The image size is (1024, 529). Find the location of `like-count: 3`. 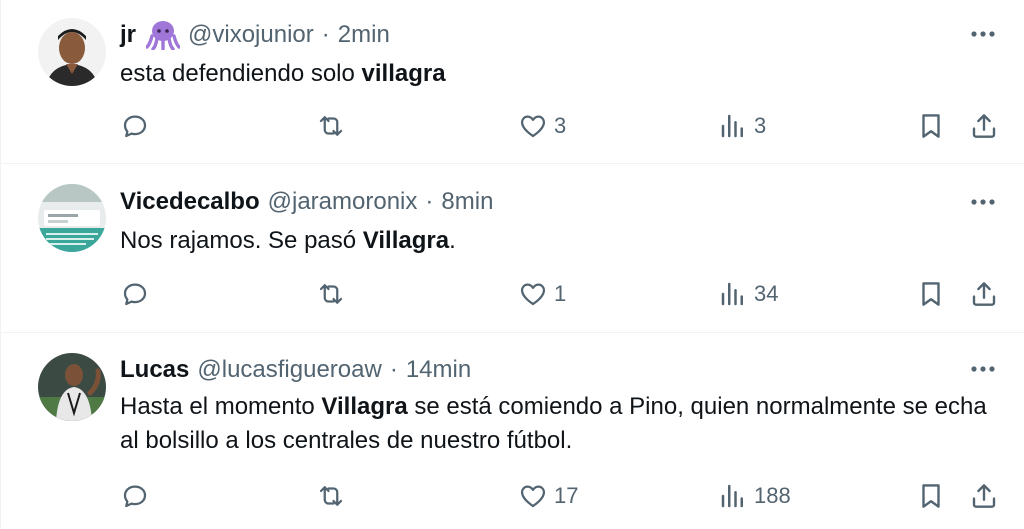

like-count: 3 is located at coordinates (560, 125).